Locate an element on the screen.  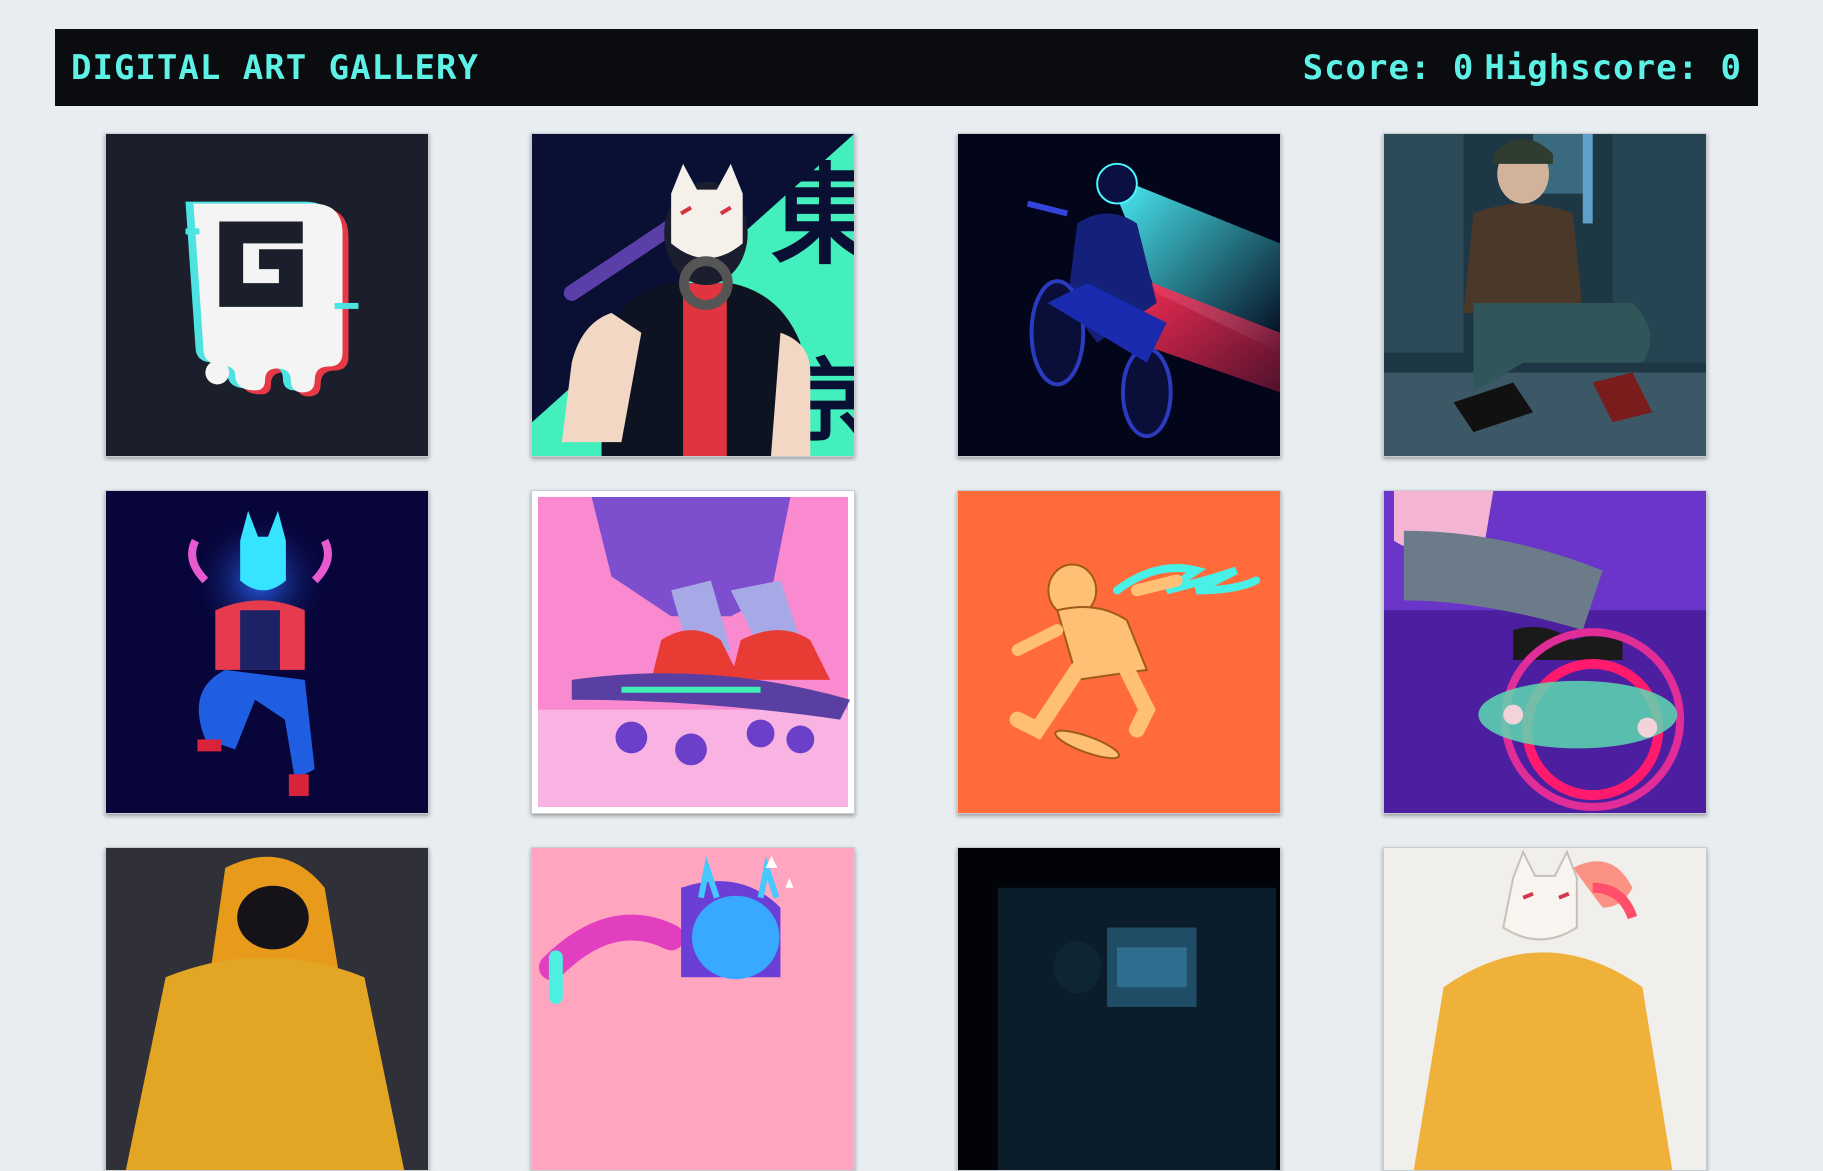
score-display: Score: 0 Highscore: 0 is located at coordinates (1522, 68).